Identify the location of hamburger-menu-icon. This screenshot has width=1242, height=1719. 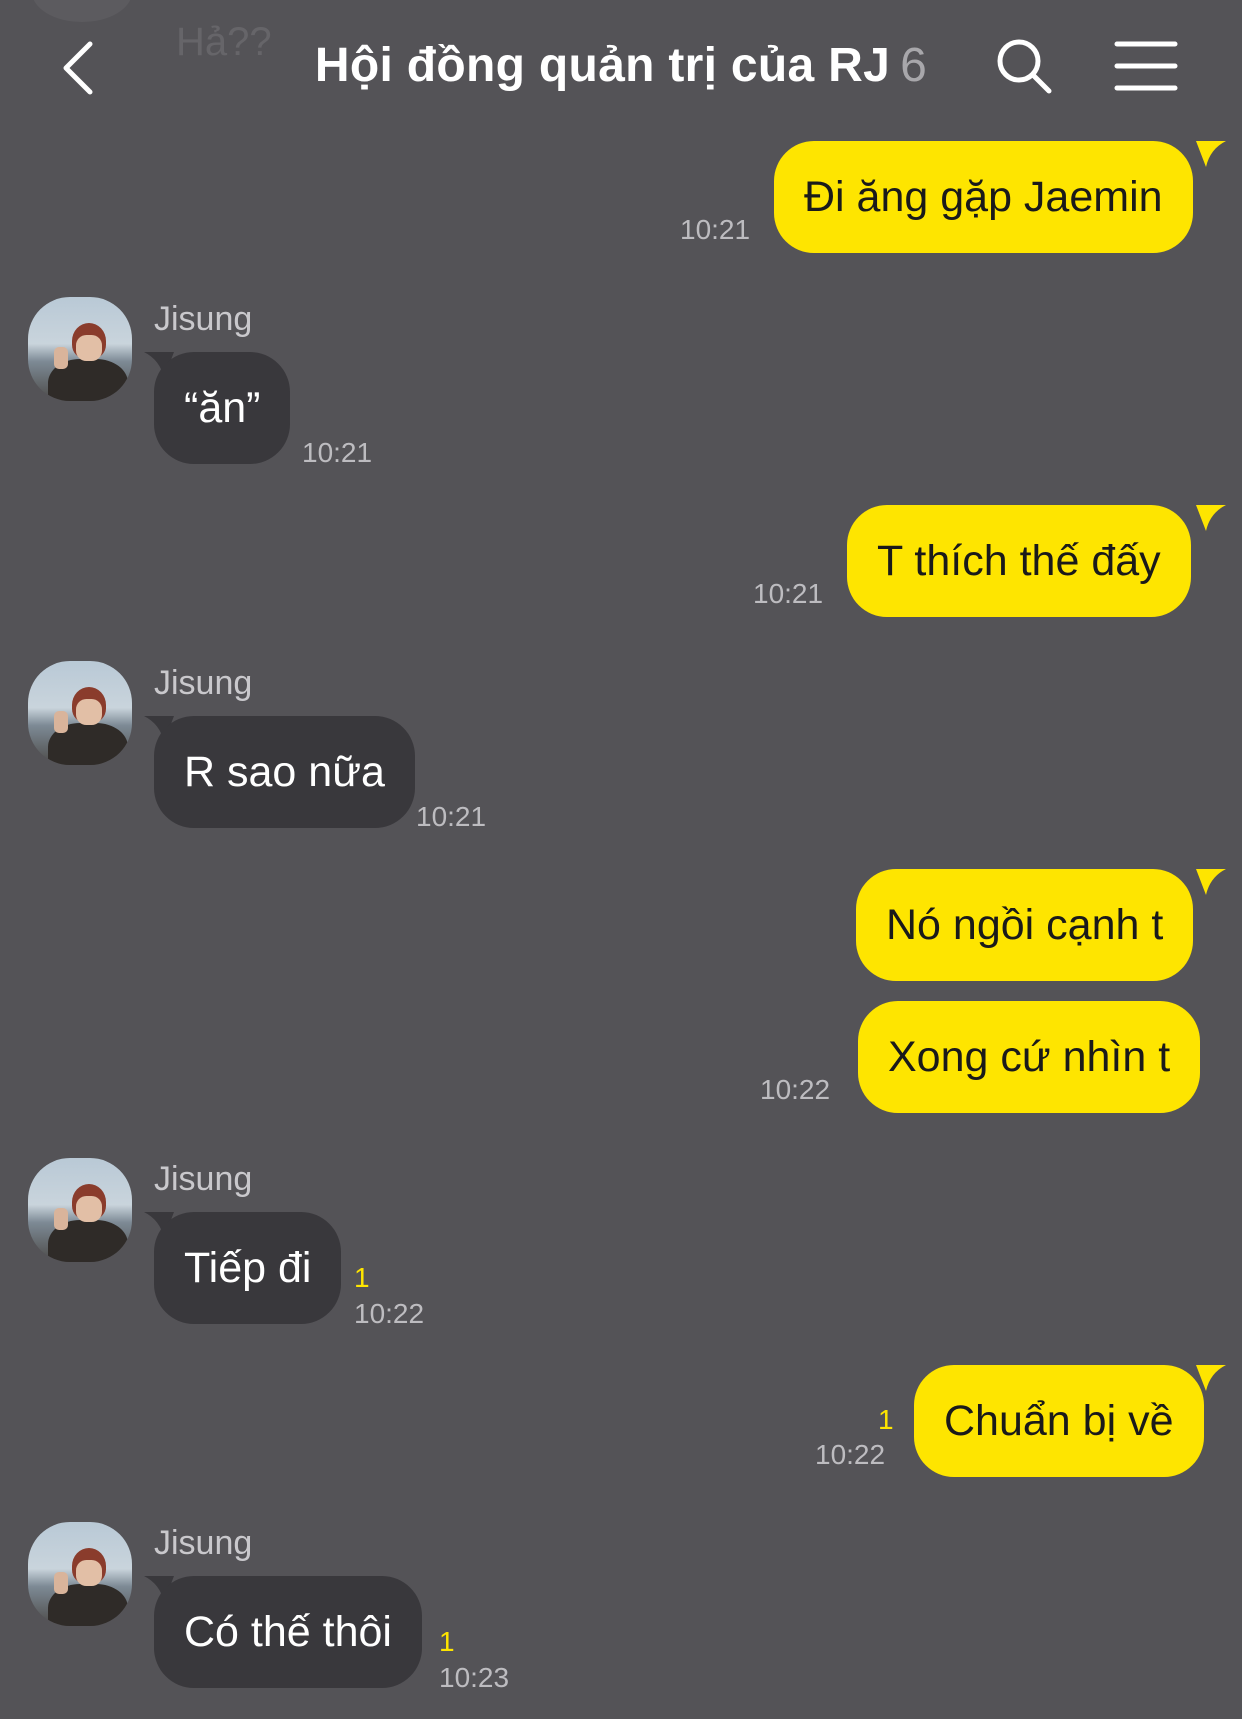
(1146, 66).